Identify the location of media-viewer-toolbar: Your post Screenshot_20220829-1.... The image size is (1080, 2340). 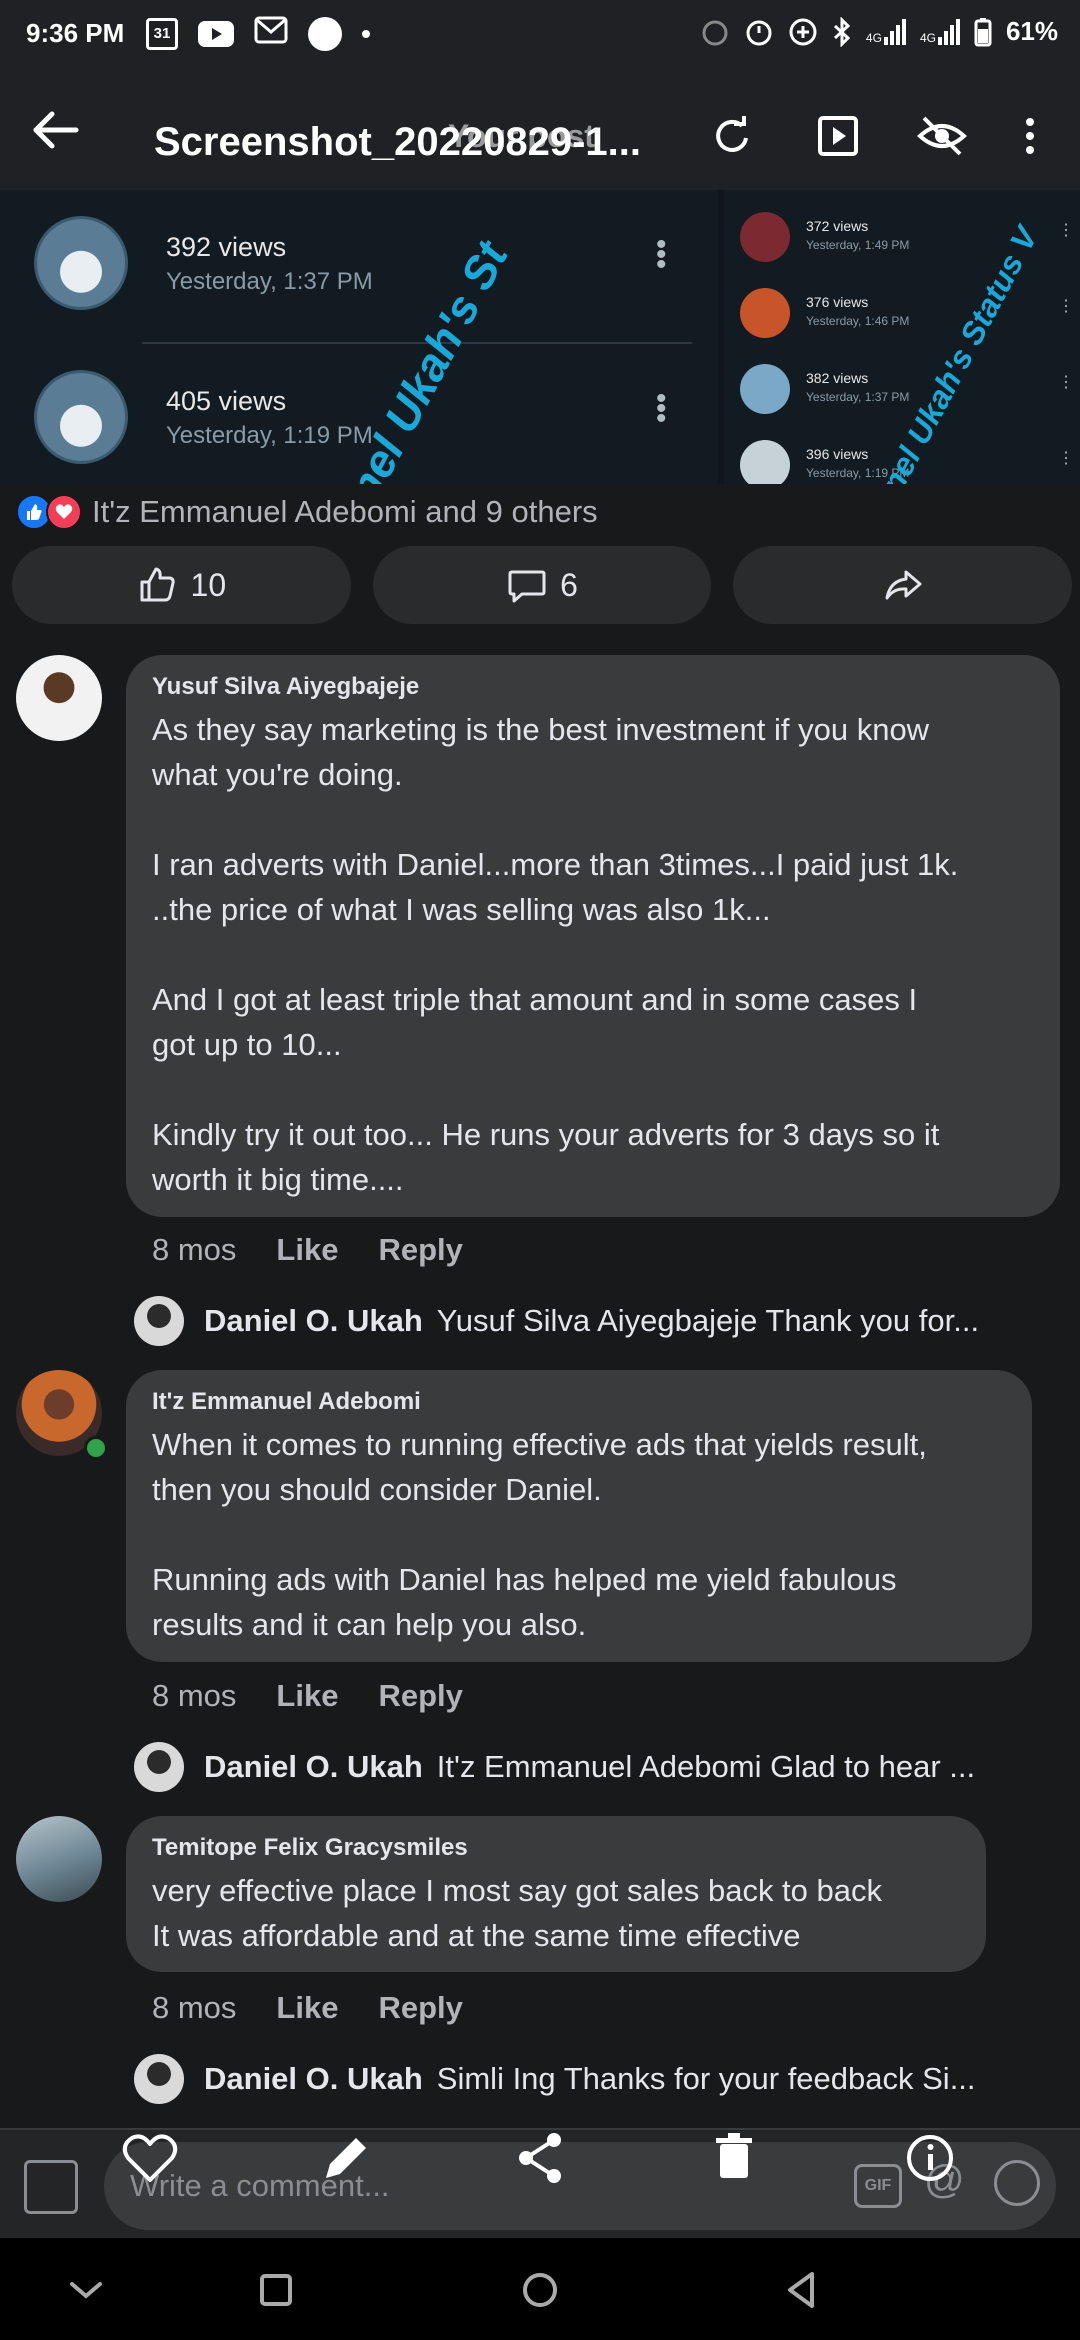
(540, 129).